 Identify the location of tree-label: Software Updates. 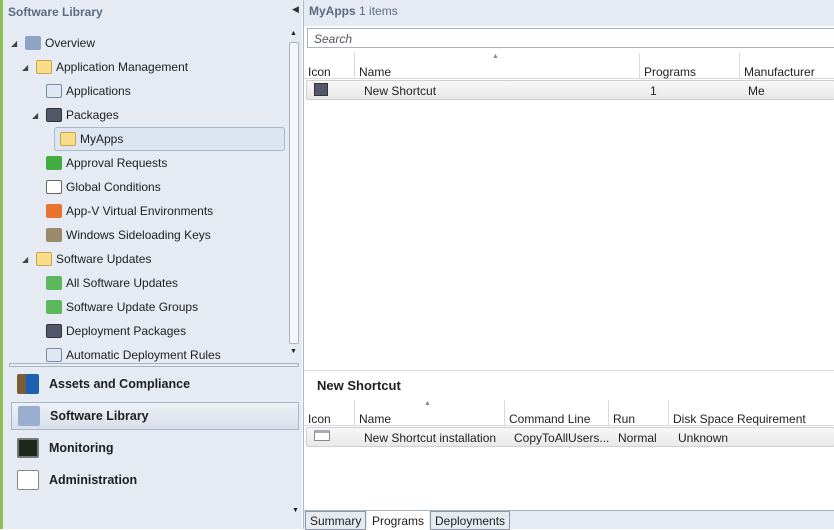
(104, 259).